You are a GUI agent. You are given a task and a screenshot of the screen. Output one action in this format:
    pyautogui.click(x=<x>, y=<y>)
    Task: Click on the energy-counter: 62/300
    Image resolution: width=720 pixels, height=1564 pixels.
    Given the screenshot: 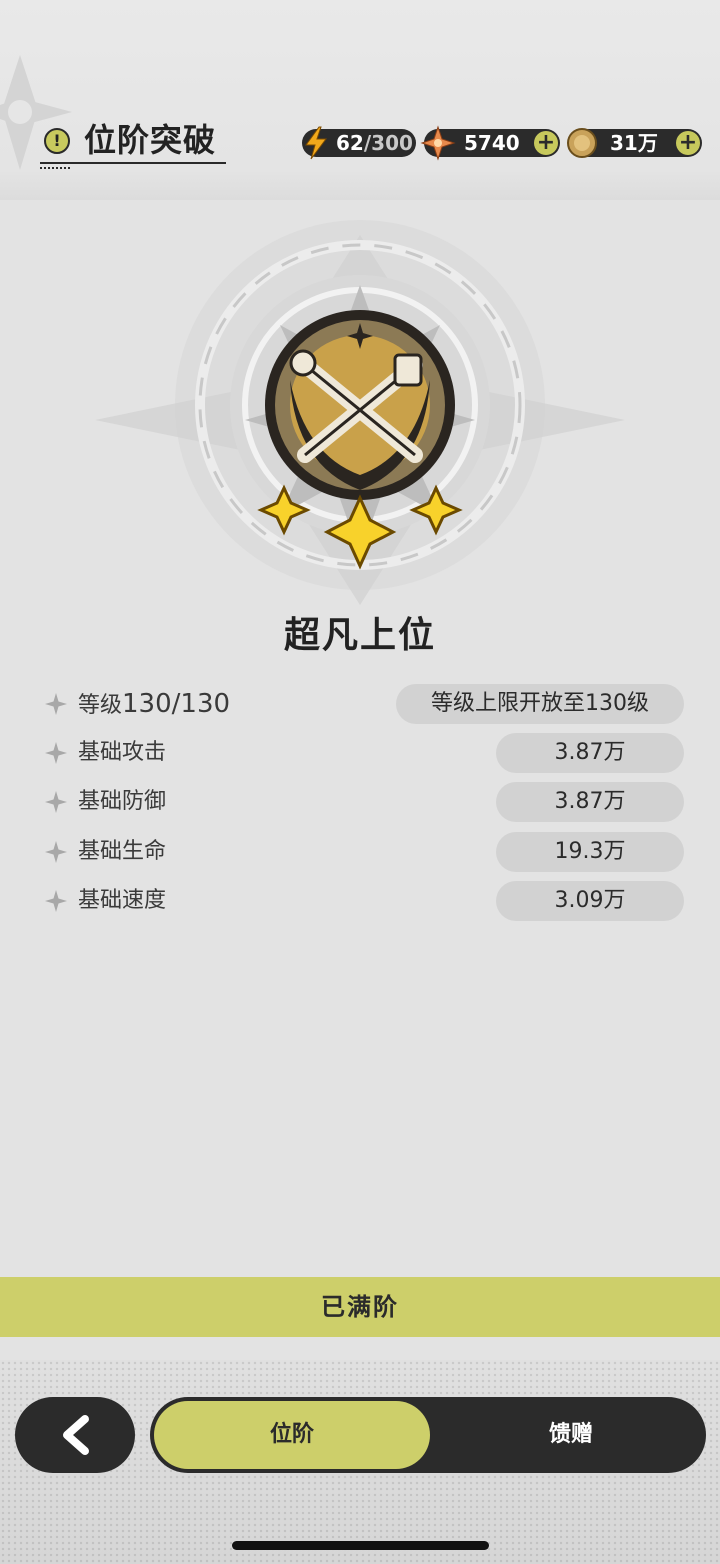 What is the action you would take?
    pyautogui.click(x=359, y=143)
    